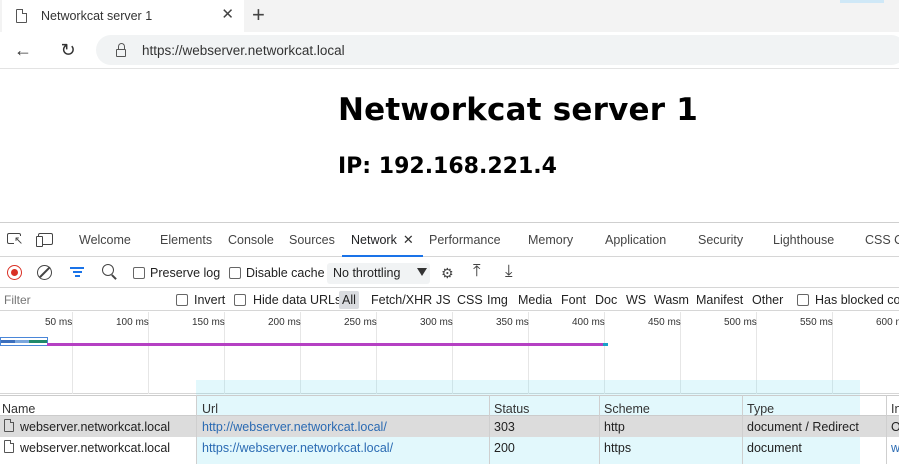  What do you see at coordinates (251, 240) in the screenshot?
I see `tab-console: Console` at bounding box center [251, 240].